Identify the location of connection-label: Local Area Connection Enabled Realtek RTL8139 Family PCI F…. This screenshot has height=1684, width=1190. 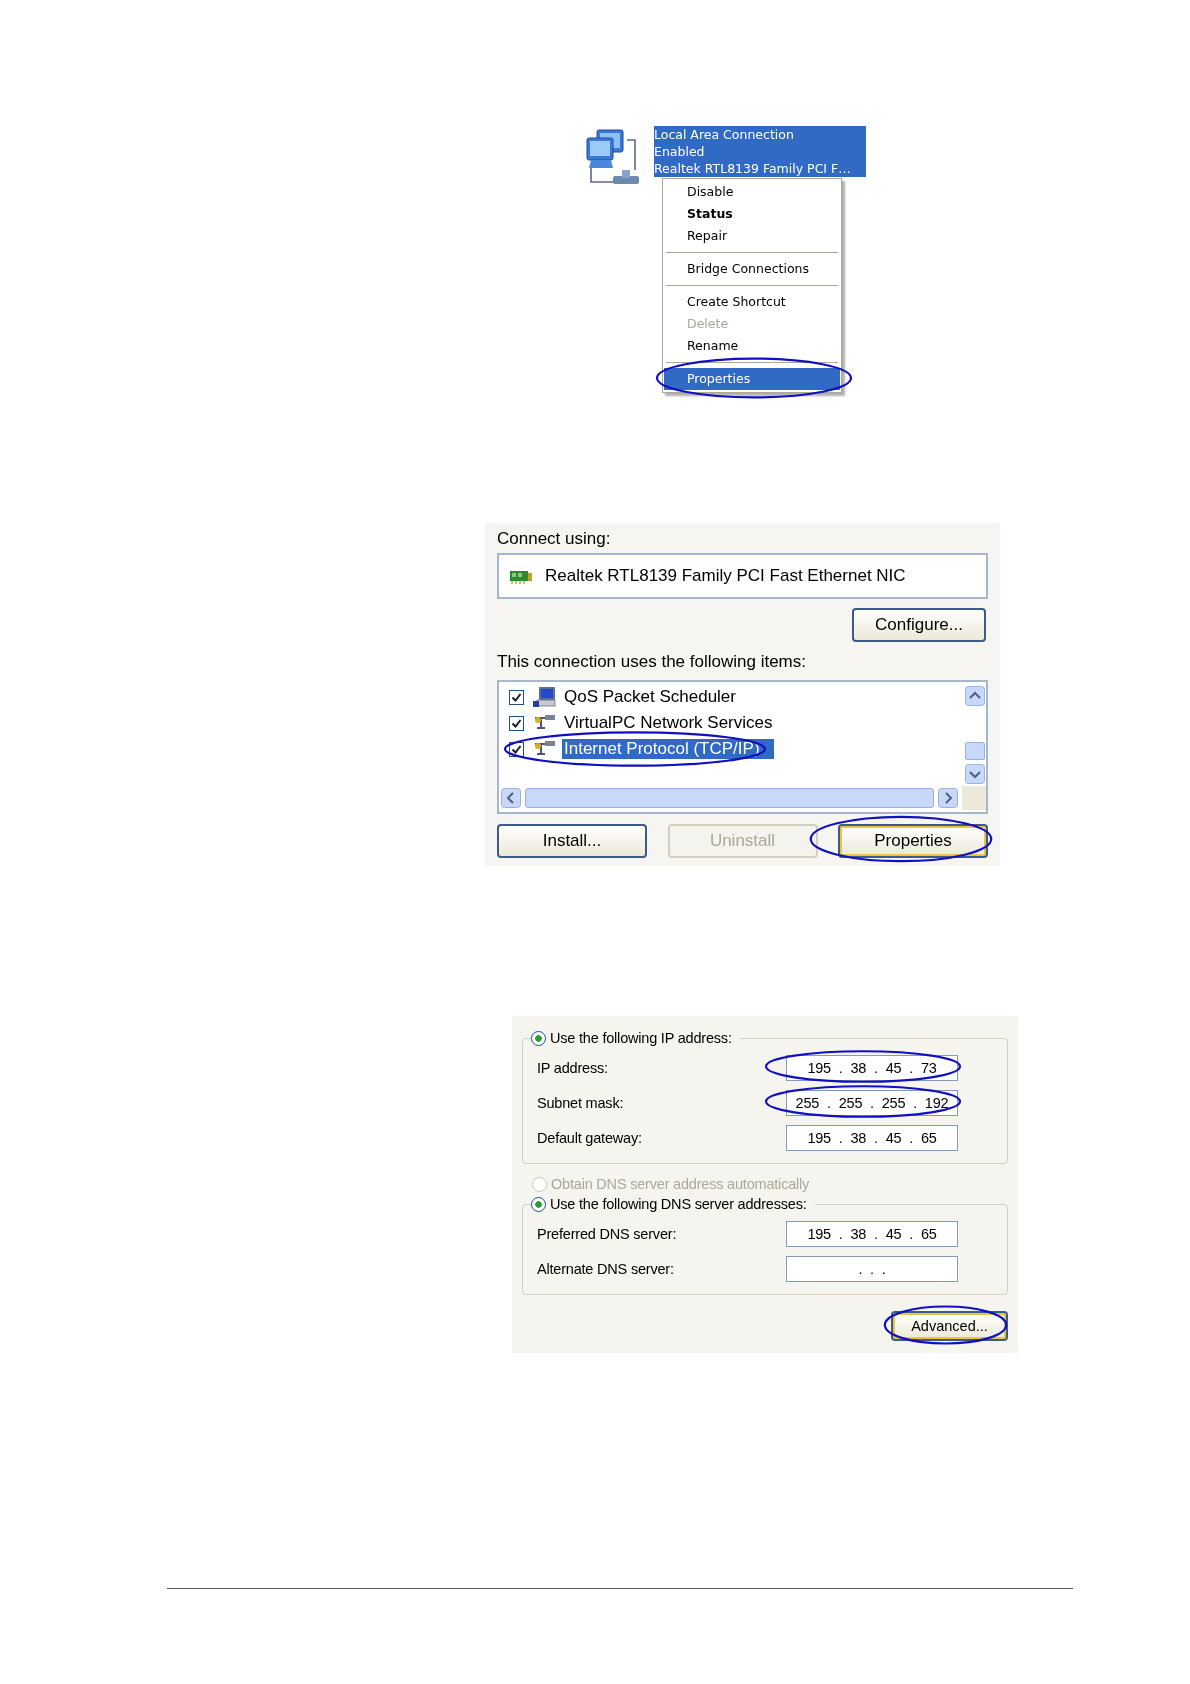
(760, 151).